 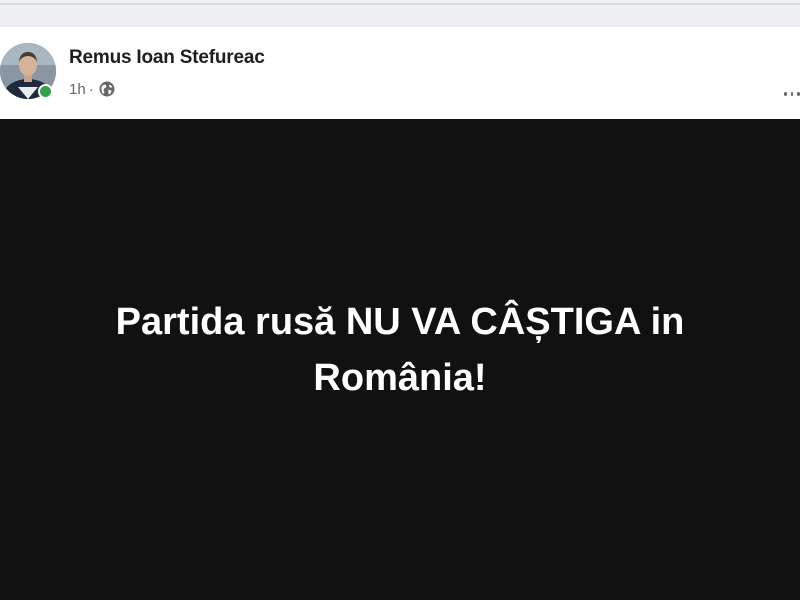 What do you see at coordinates (400, 4) in the screenshot?
I see `top-divider` at bounding box center [400, 4].